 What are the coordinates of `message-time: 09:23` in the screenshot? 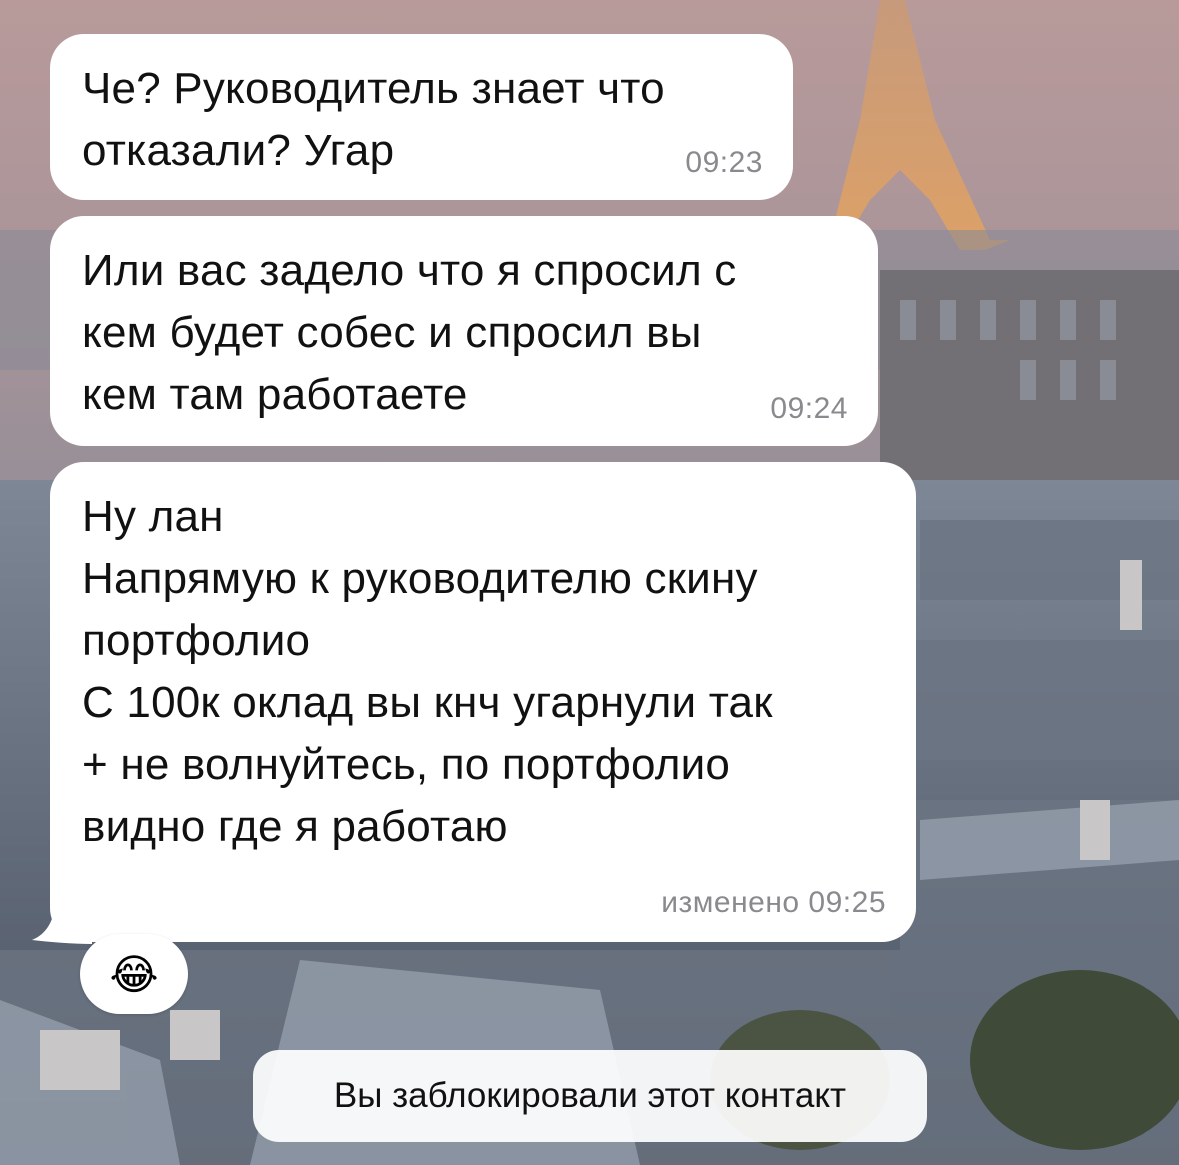 It's located at (724, 162).